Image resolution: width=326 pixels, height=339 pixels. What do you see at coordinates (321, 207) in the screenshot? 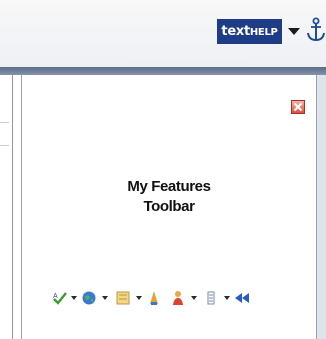
I see `panel-right-edge` at bounding box center [321, 207].